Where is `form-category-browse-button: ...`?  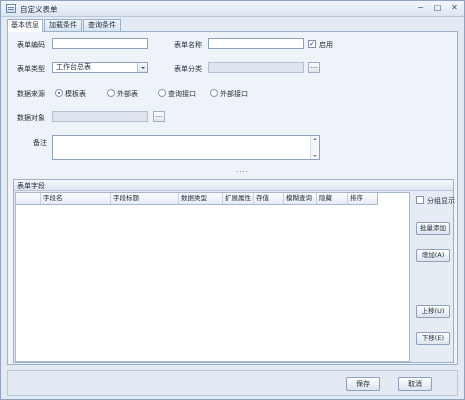 form-category-browse-button: ... is located at coordinates (314, 67).